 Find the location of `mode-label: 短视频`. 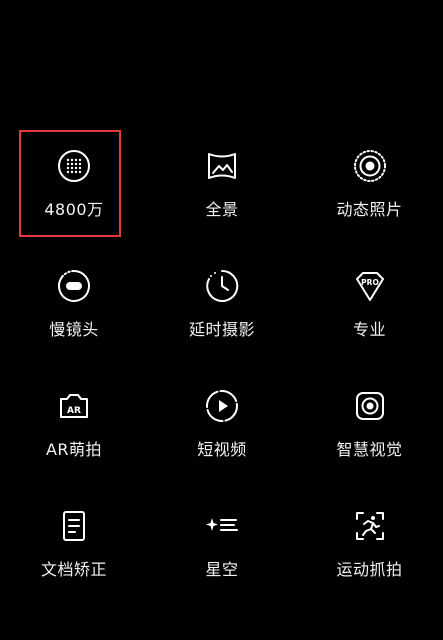

mode-label: 短视频 is located at coordinates (222, 449).